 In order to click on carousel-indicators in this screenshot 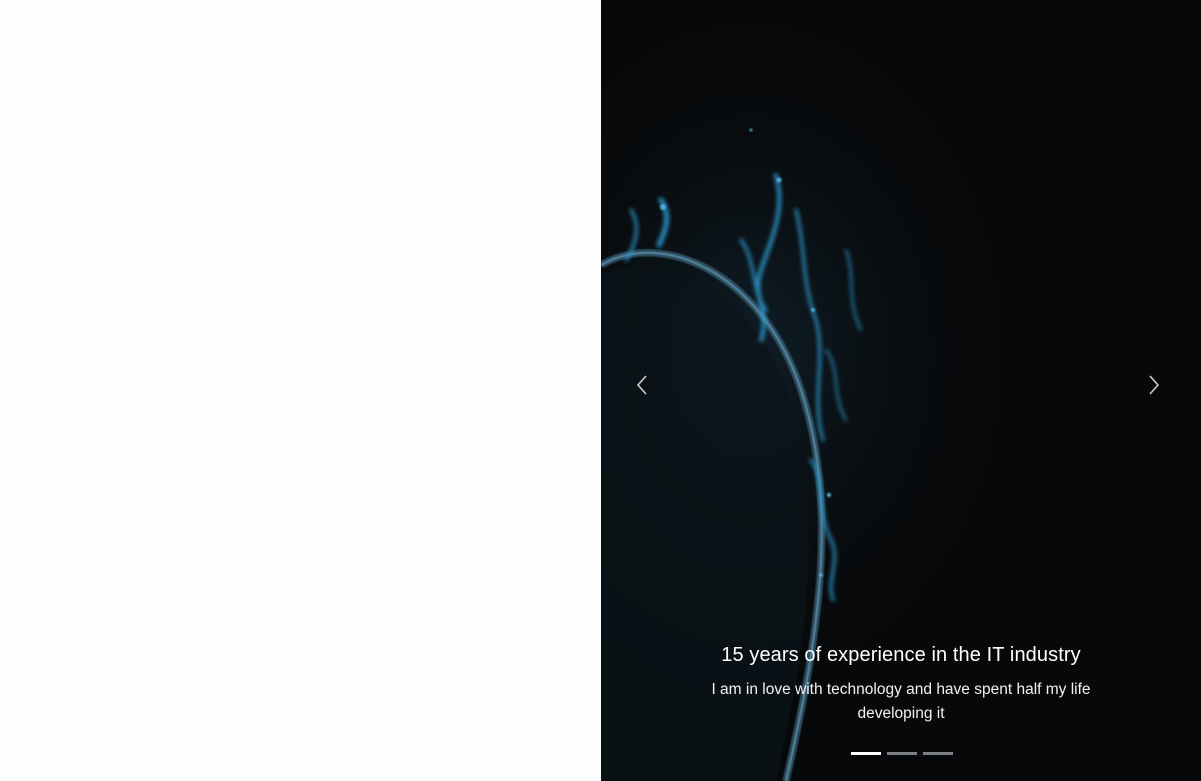, I will do `click(902, 753)`.